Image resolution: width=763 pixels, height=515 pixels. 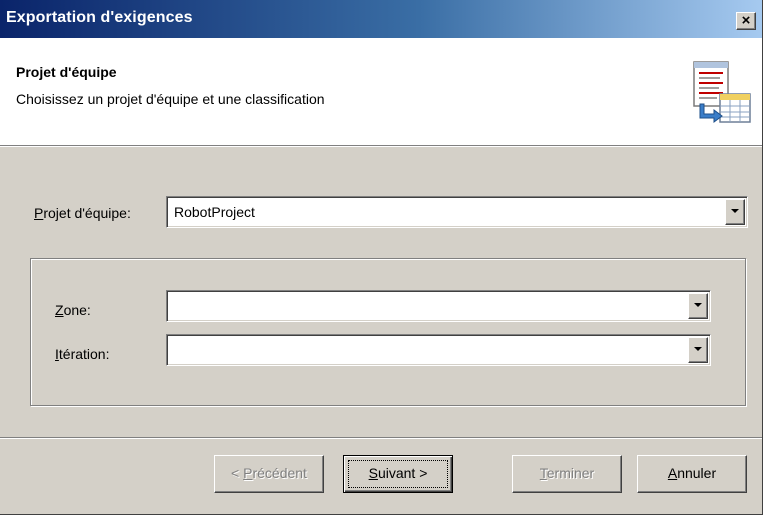 I want to click on team-project-dropdown-button, so click(x=735, y=212).